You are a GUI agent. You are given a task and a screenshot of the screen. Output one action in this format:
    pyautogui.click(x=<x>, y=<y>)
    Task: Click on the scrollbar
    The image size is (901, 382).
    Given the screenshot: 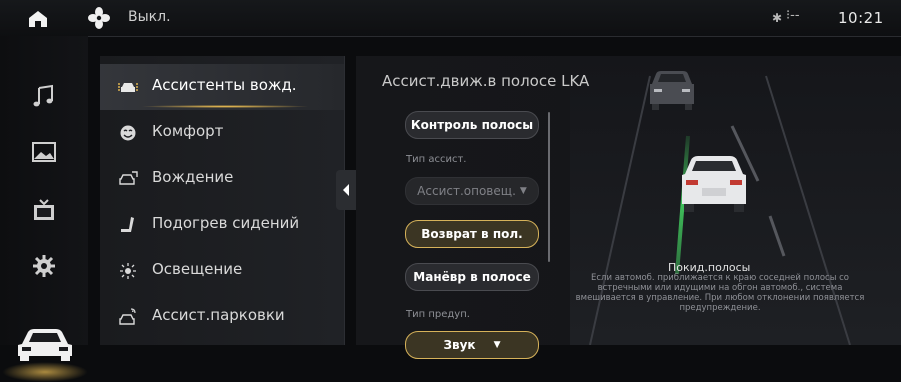 What is the action you would take?
    pyautogui.click(x=549, y=187)
    